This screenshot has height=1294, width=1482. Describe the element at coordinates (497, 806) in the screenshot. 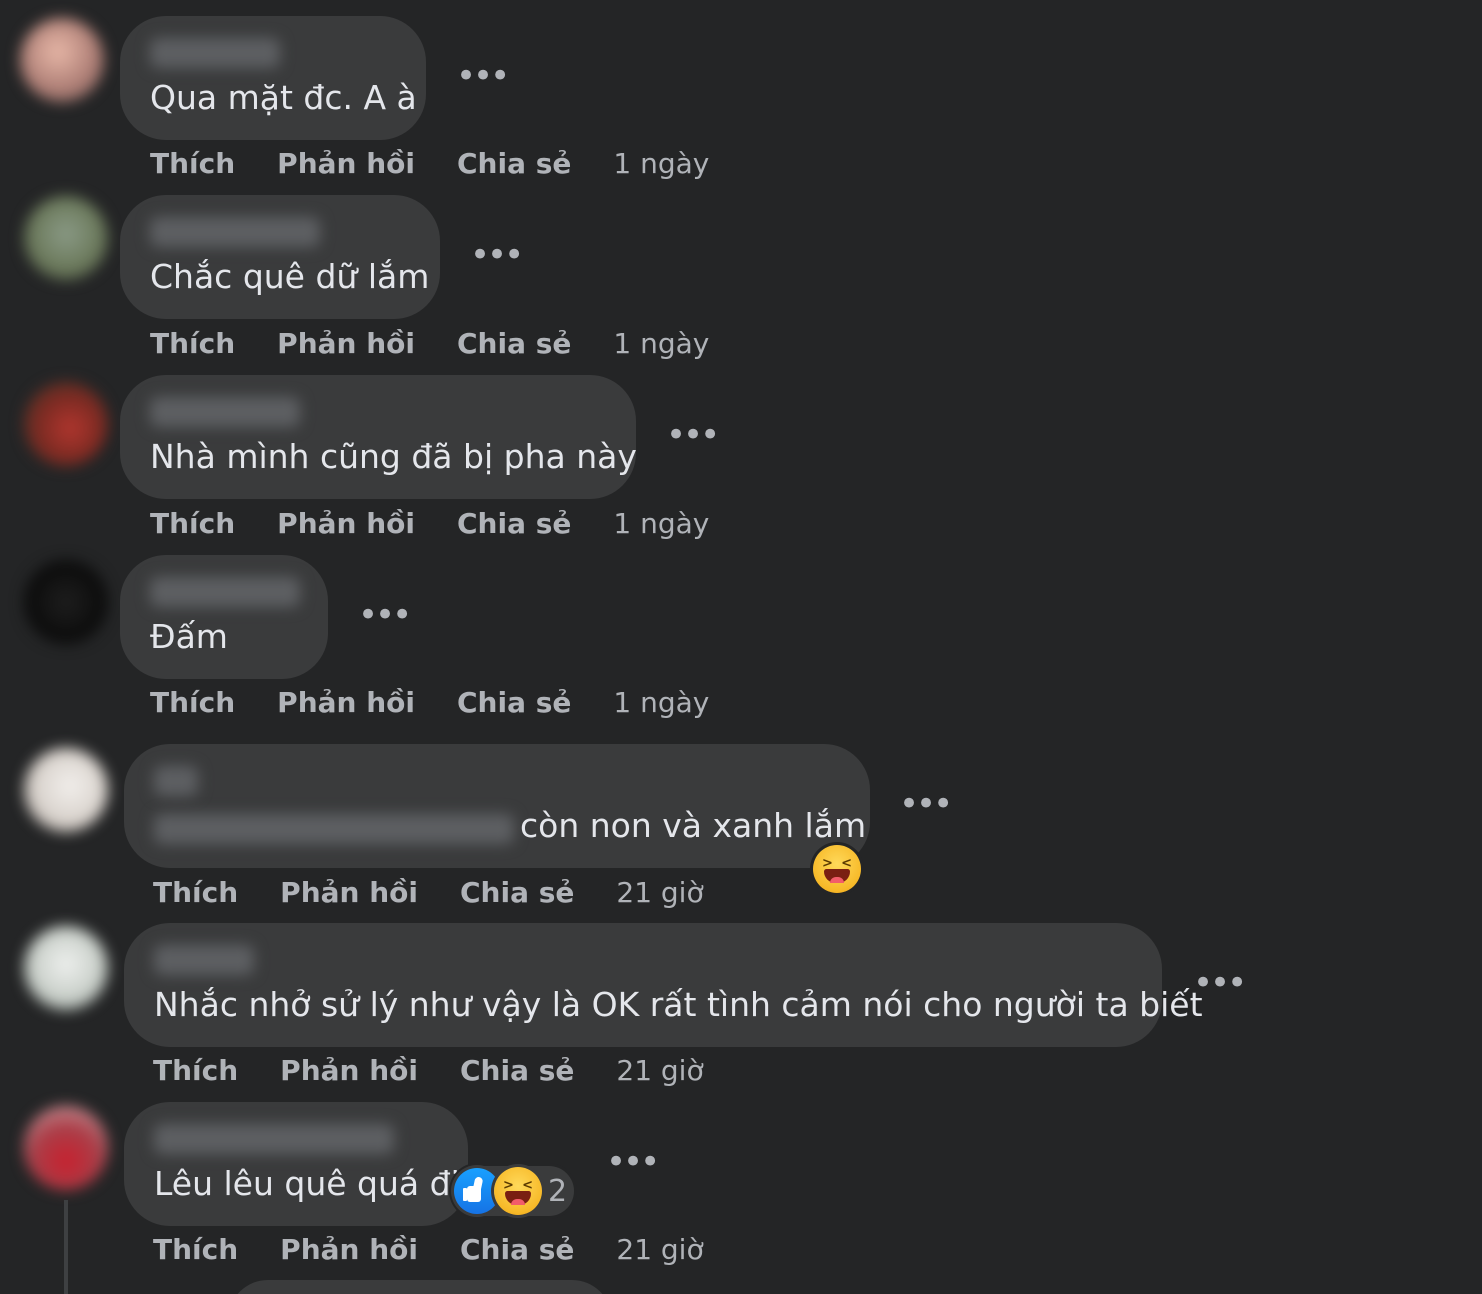

I see `comment-bubble: còn non và xanh lắm` at that location.